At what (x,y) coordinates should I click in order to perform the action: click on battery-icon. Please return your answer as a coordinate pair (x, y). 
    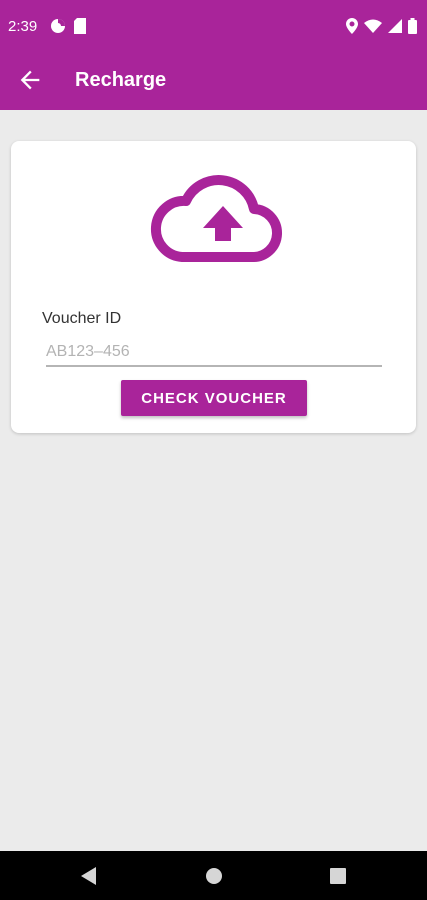
    Looking at the image, I should click on (412, 26).